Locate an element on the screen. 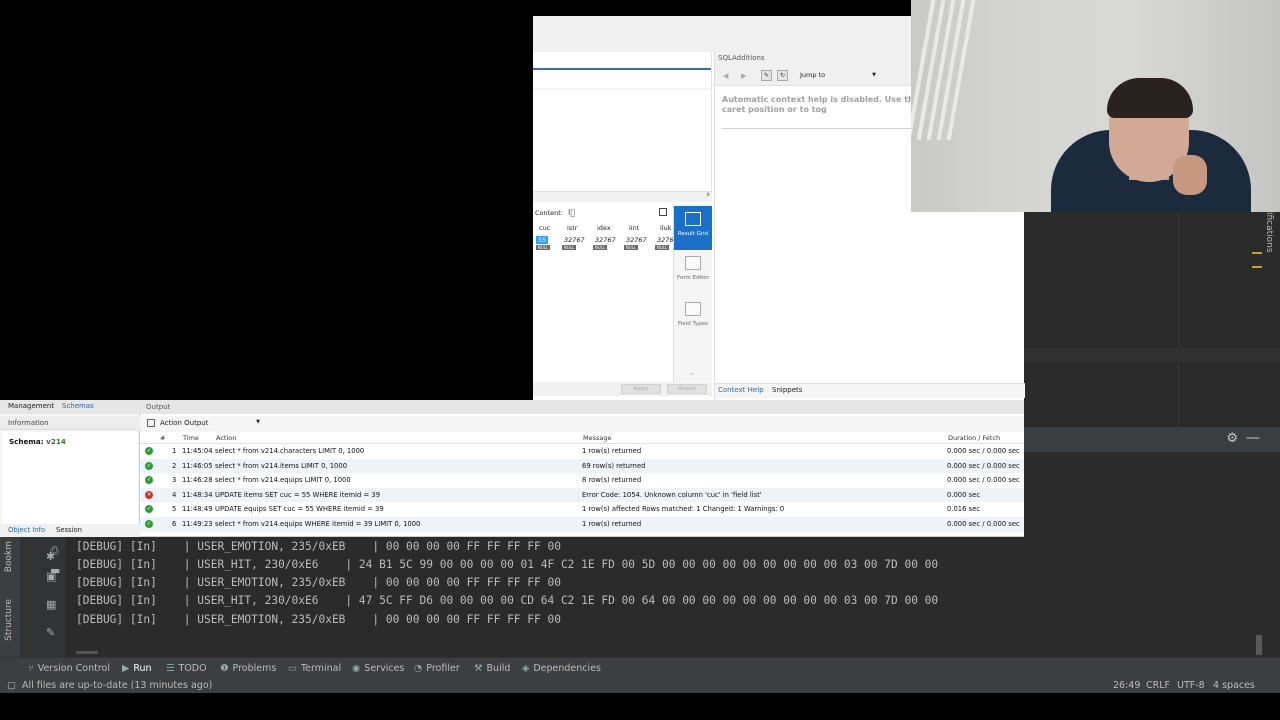 This screenshot has width=1280, height=720. trash-icon: ▬ is located at coordinates (56, 571).